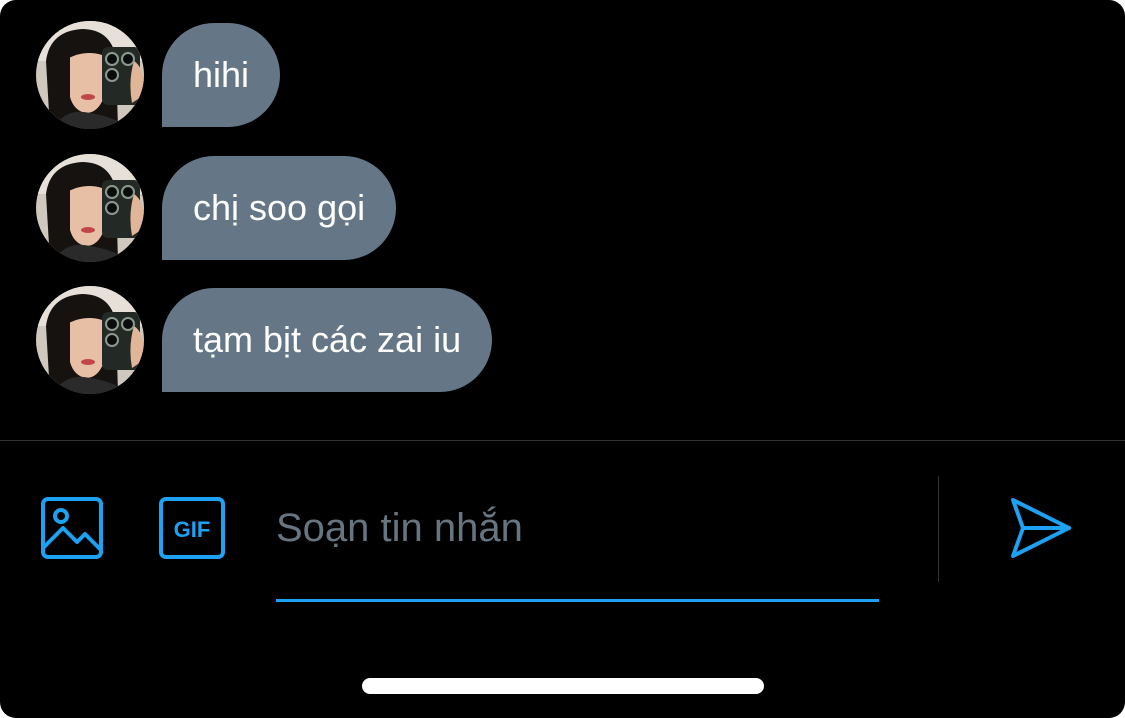 This screenshot has width=1125, height=718. I want to click on message-bubble: tạm bịt các zai iu, so click(327, 340).